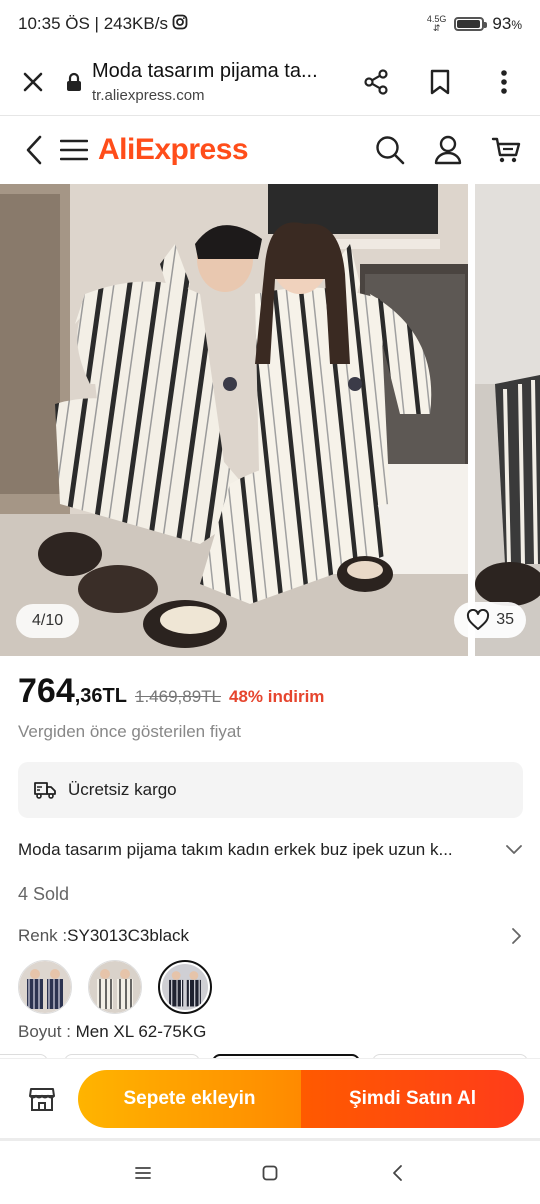 This screenshot has width=540, height=1204. I want to click on more-icon, so click(504, 81).